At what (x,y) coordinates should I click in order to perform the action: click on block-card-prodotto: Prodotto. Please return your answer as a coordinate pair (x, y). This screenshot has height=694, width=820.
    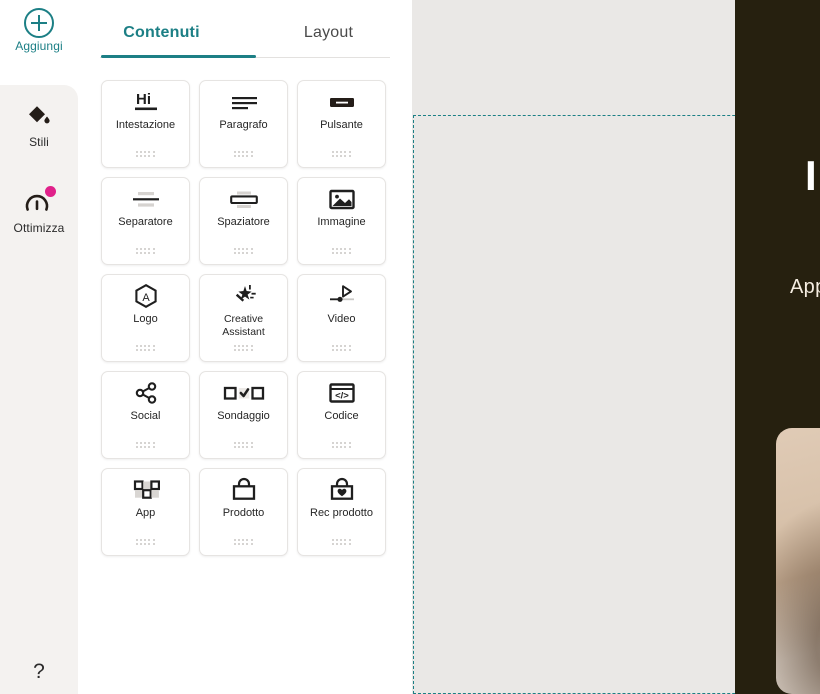
    Looking at the image, I should click on (243, 512).